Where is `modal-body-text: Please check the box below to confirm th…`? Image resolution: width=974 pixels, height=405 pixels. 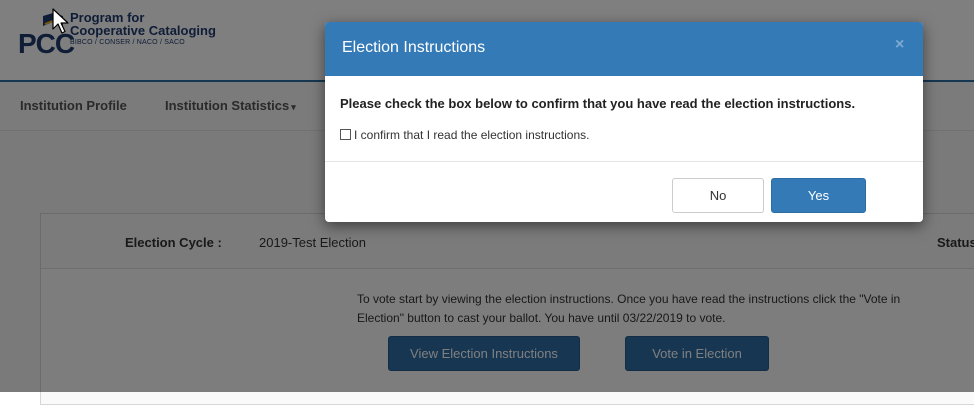 modal-body-text: Please check the box below to confirm th… is located at coordinates (598, 103).